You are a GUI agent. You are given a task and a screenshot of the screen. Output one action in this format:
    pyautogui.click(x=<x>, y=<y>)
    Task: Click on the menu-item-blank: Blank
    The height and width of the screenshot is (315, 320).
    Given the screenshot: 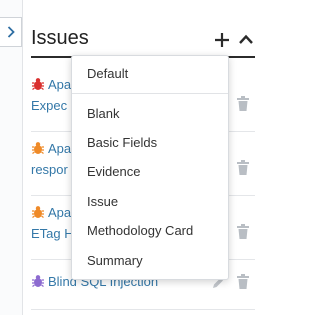 What is the action you would take?
    pyautogui.click(x=150, y=114)
    